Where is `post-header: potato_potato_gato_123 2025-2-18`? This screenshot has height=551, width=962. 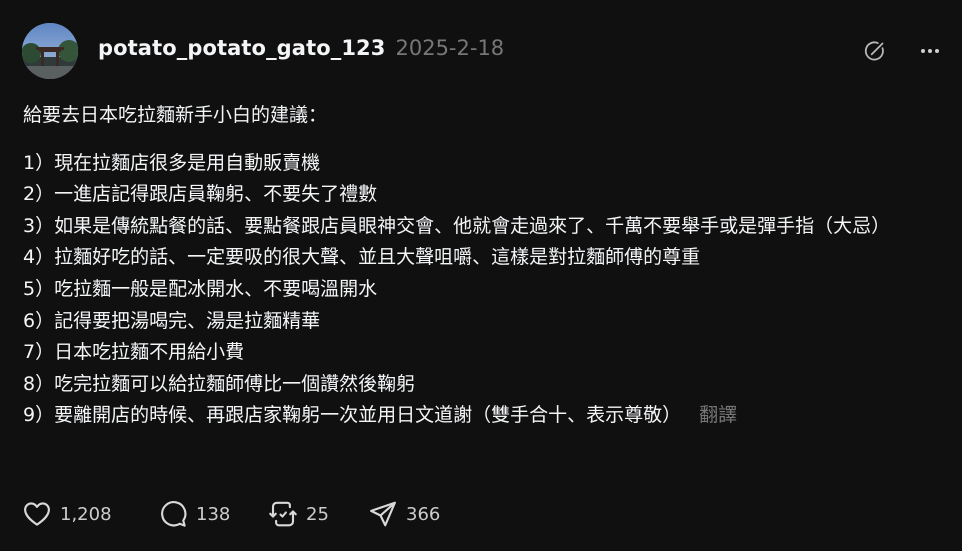 post-header: potato_potato_gato_123 2025-2-18 is located at coordinates (301, 51).